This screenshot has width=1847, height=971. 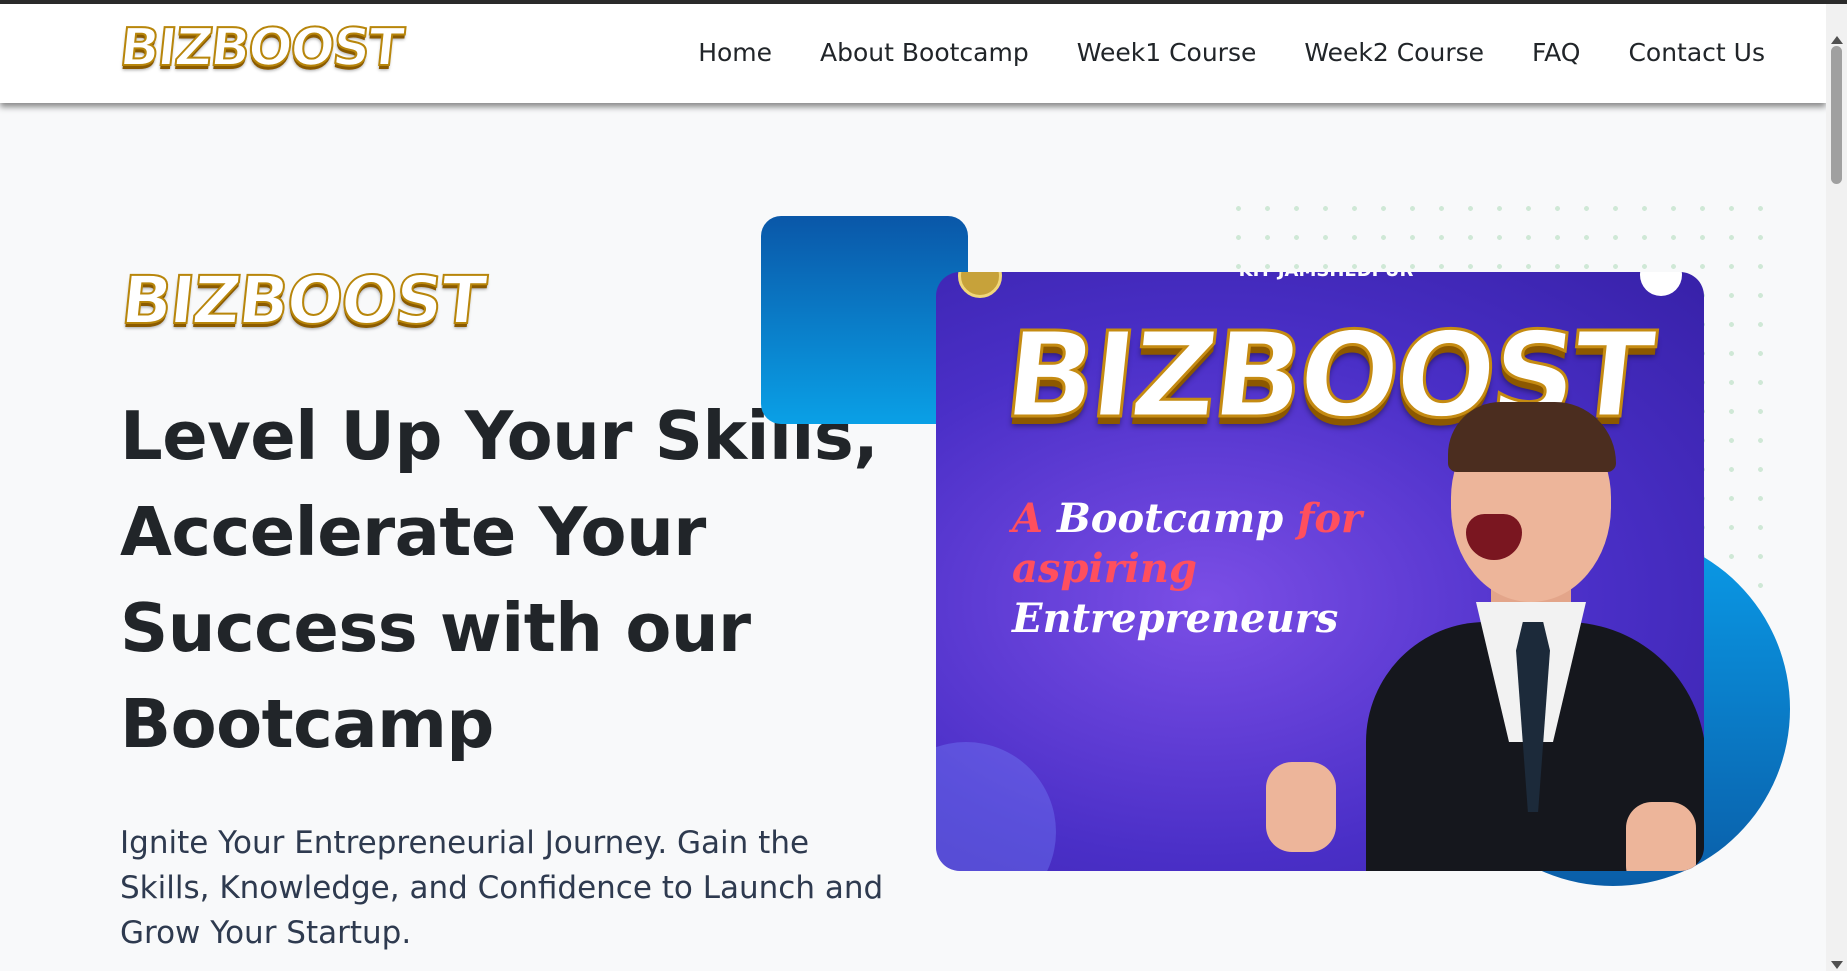 What do you see at coordinates (1836, 115) in the screenshot?
I see `scrollbar-thumb` at bounding box center [1836, 115].